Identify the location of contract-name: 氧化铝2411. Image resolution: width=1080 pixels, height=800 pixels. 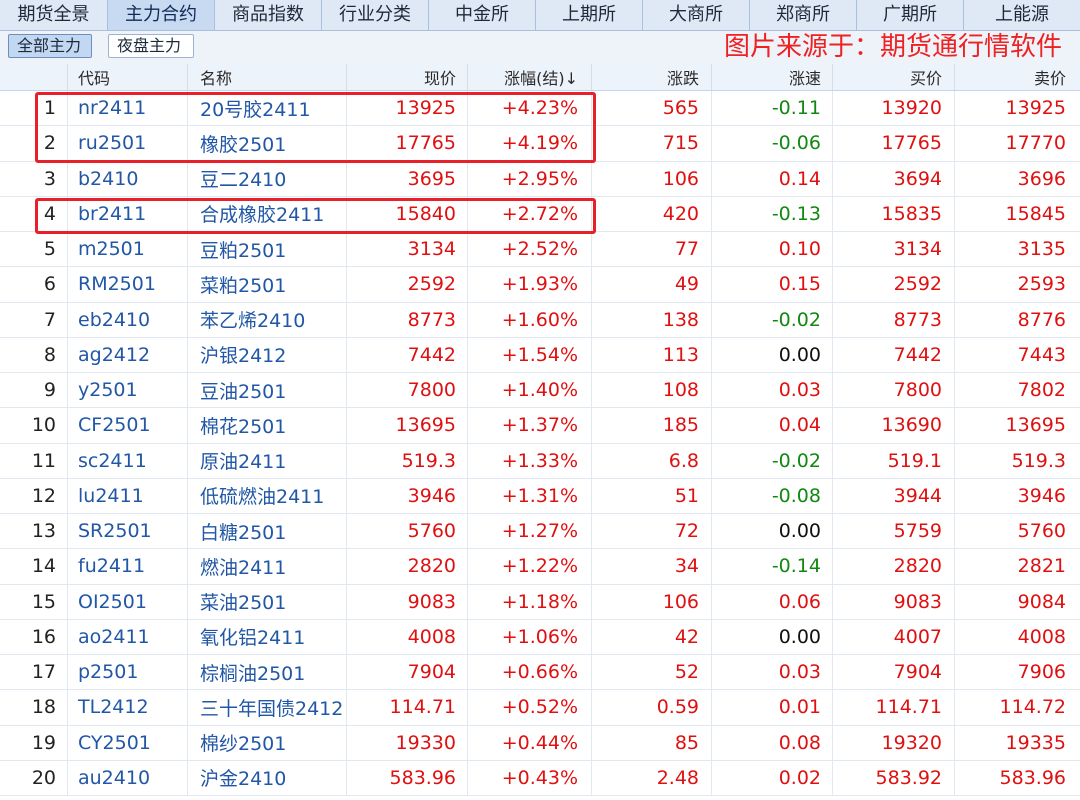
(267, 636).